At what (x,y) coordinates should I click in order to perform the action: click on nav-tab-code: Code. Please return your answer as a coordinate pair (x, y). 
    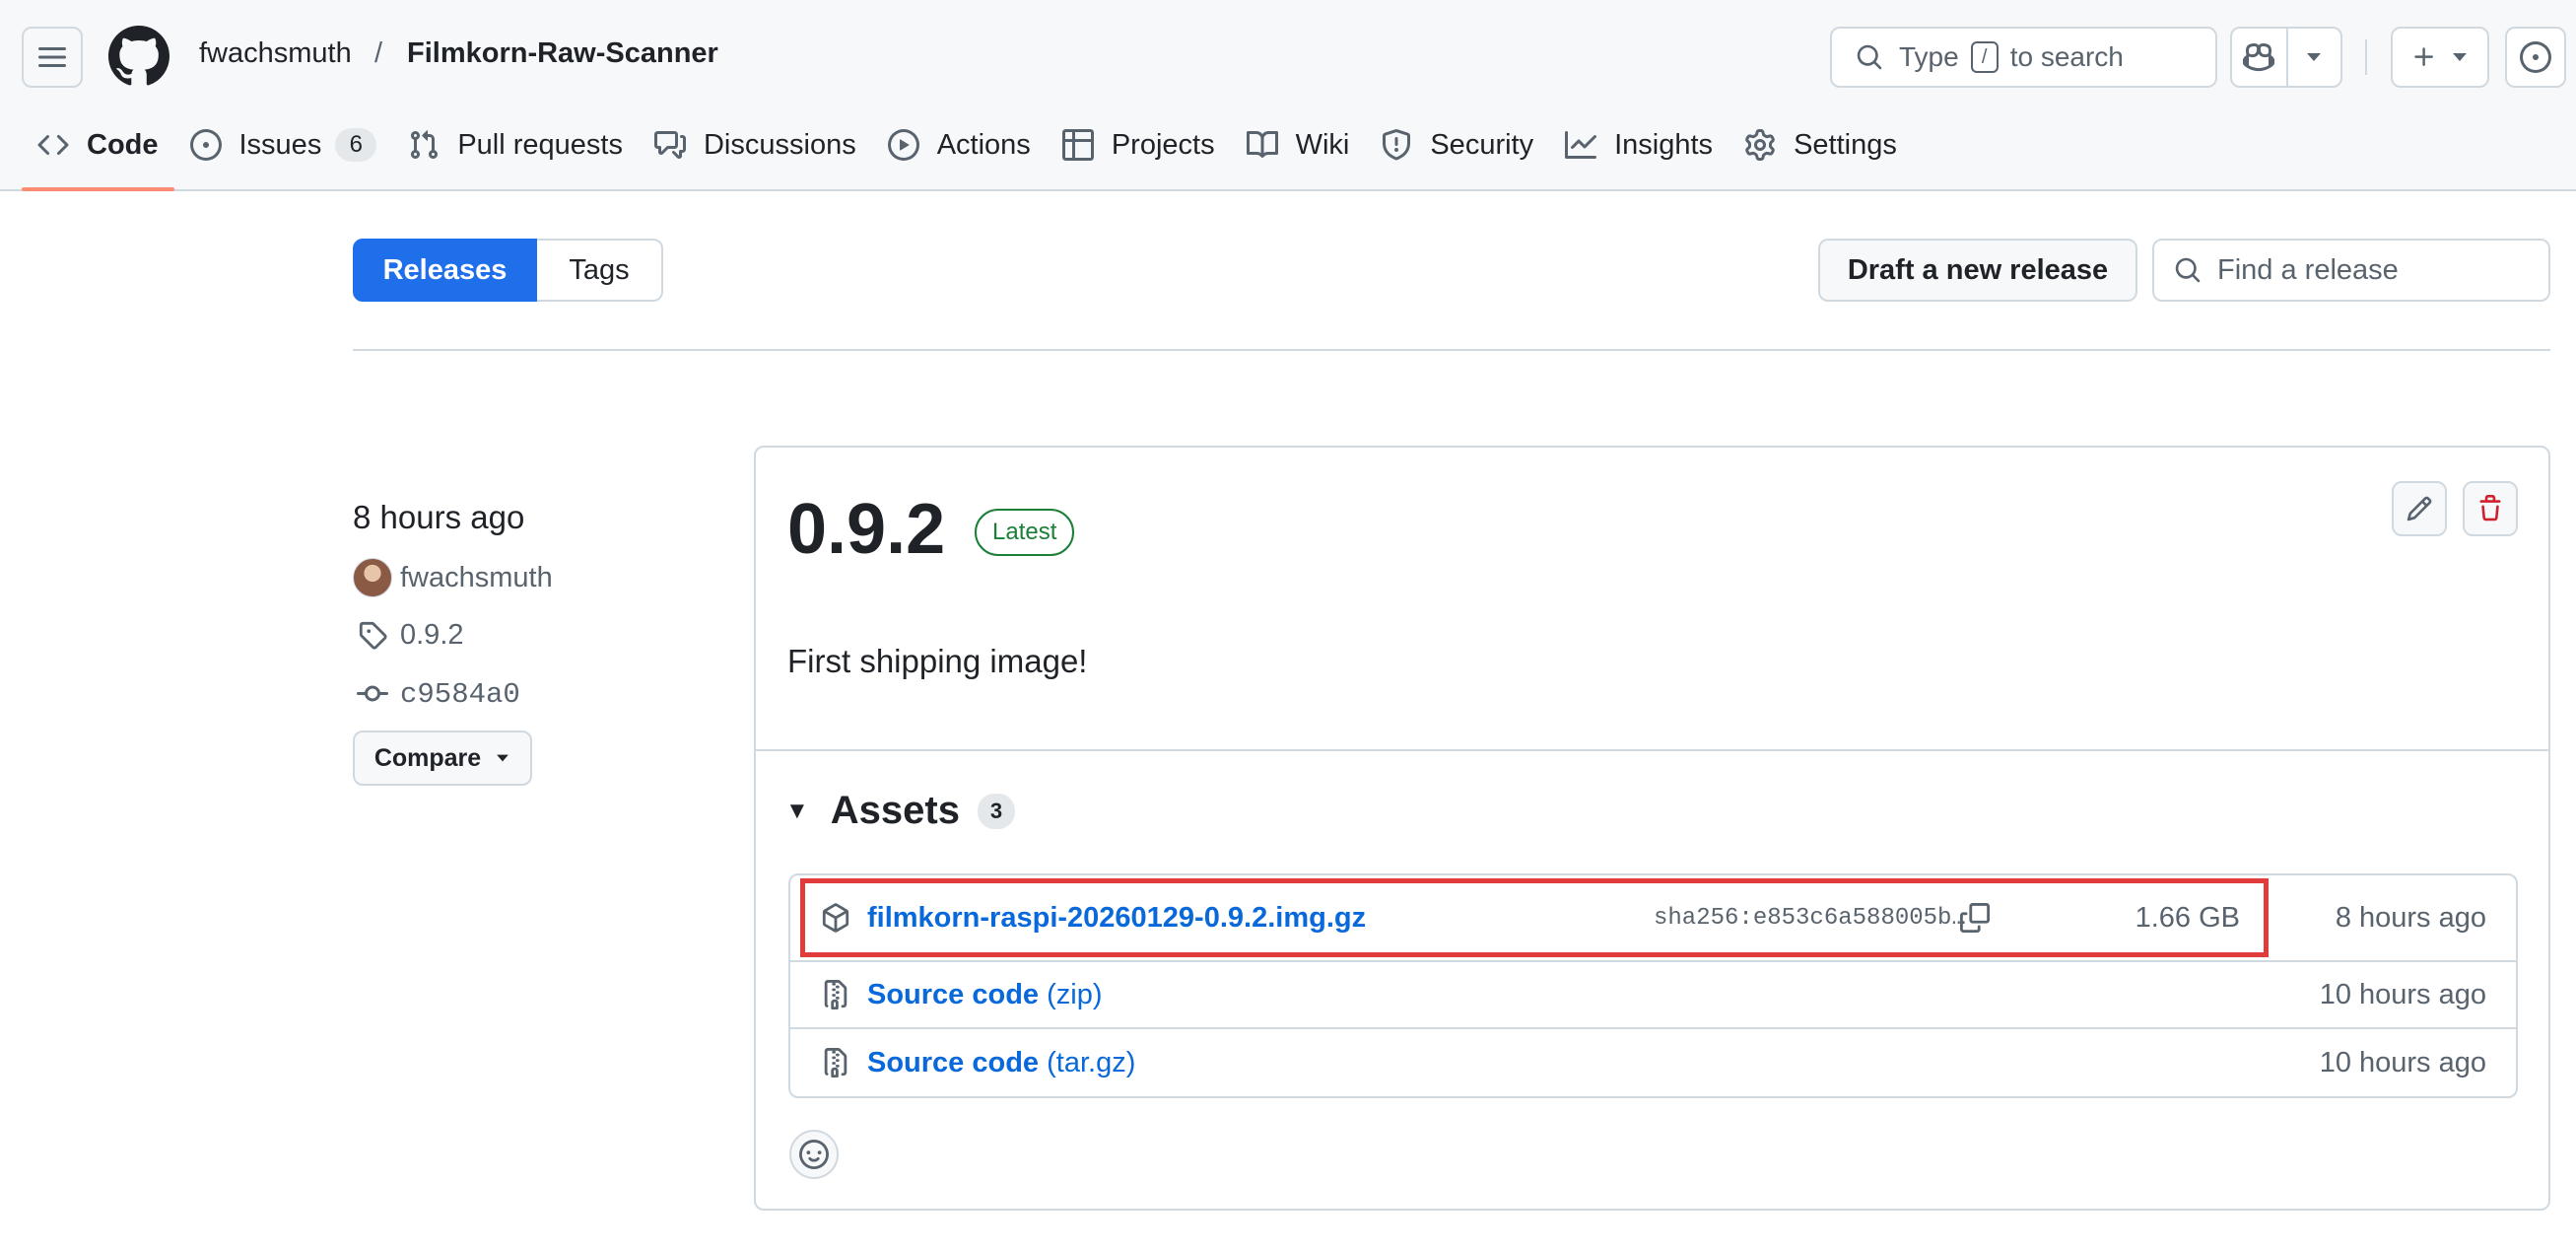
    Looking at the image, I should click on (98, 152).